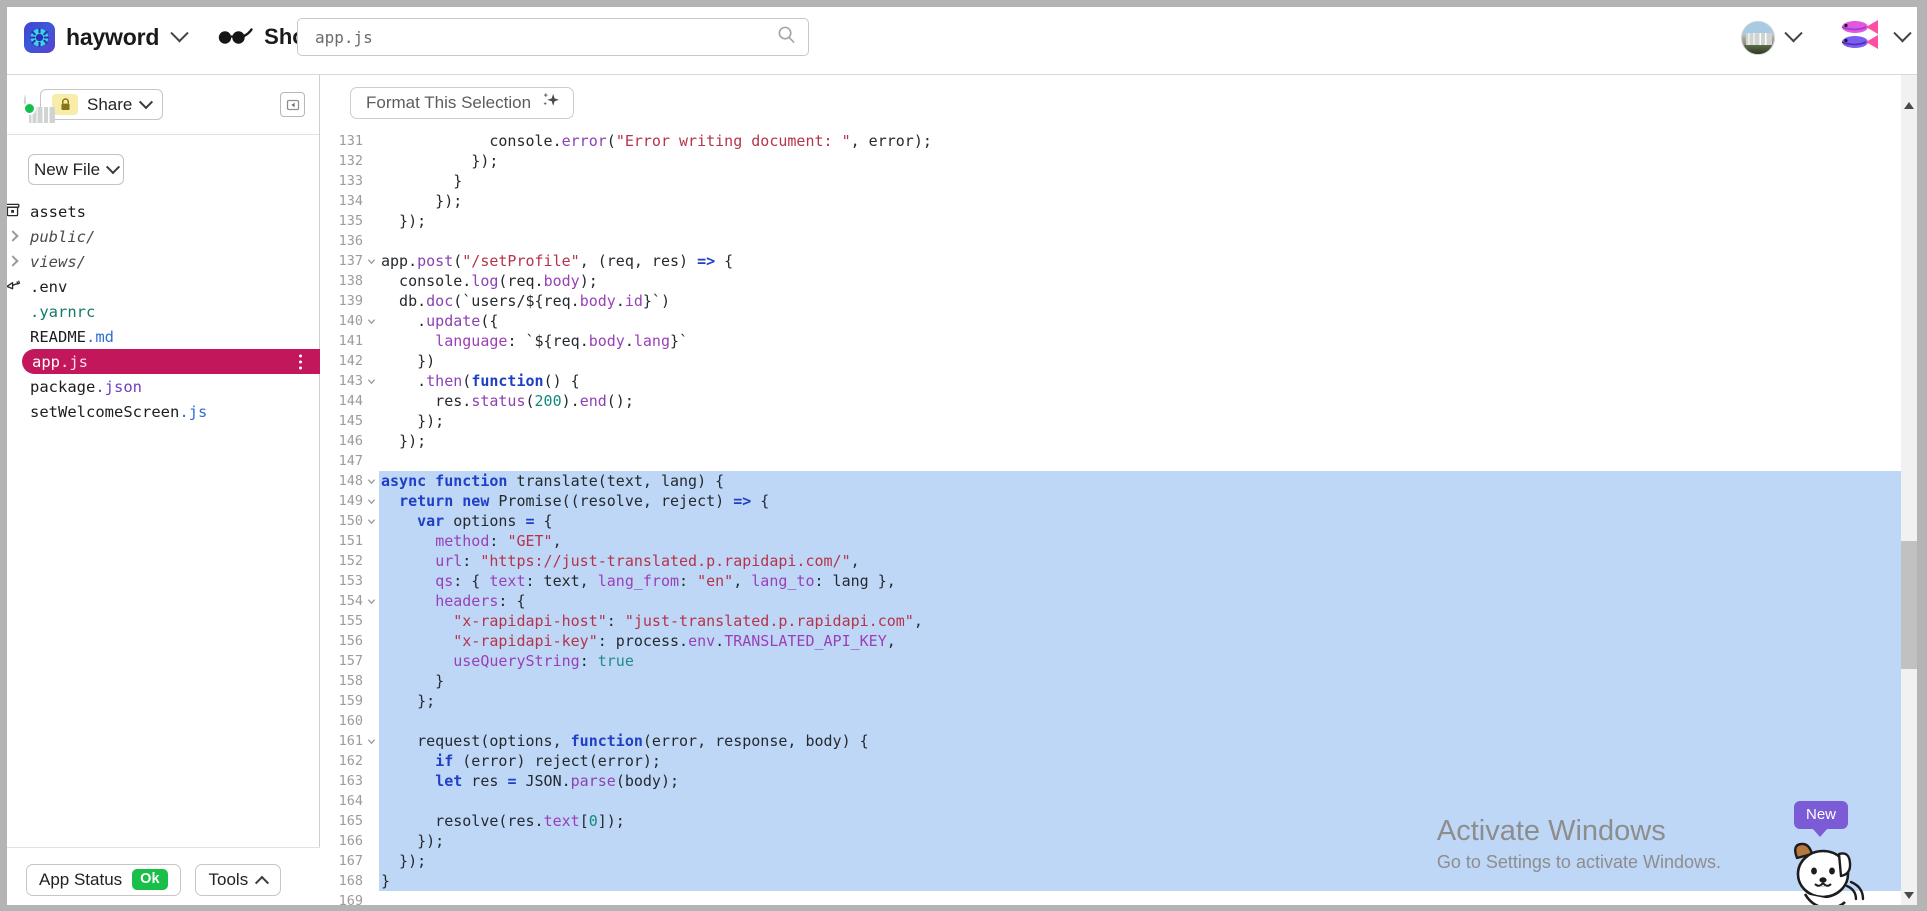 The height and width of the screenshot is (911, 1927). What do you see at coordinates (1113, 841) in the screenshot?
I see `code-line: 166 });` at bounding box center [1113, 841].